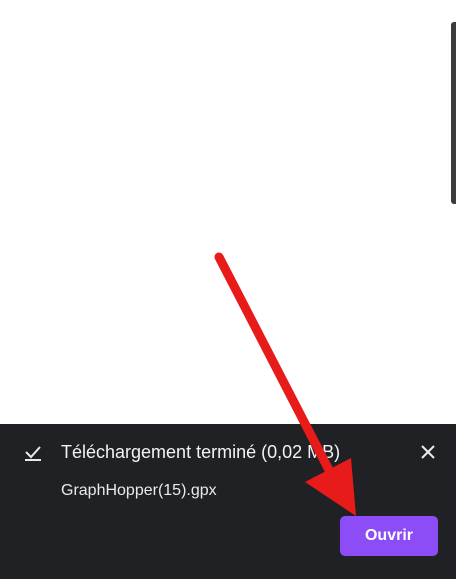  Describe the element at coordinates (389, 536) in the screenshot. I see `open-button: Ouvrir` at that location.